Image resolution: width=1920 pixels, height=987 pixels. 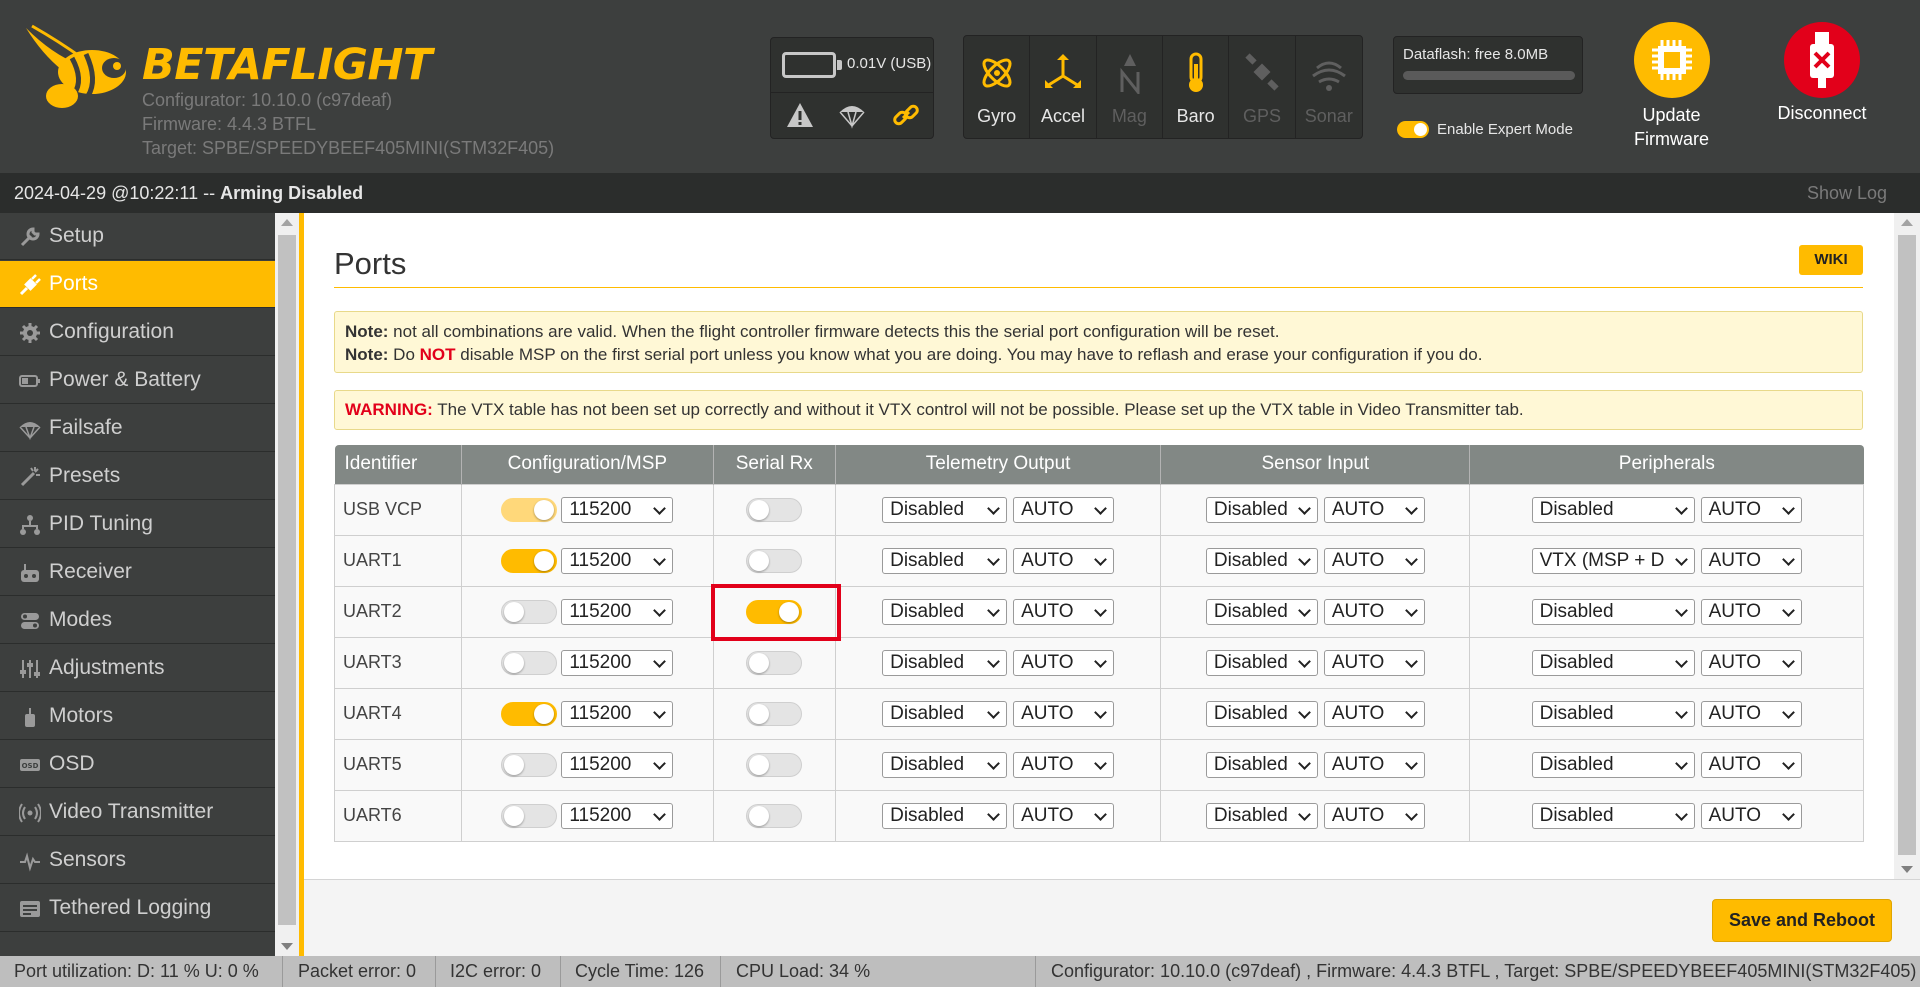 I want to click on sidebar-item-power-battery: Power & Battery, so click(x=137, y=380).